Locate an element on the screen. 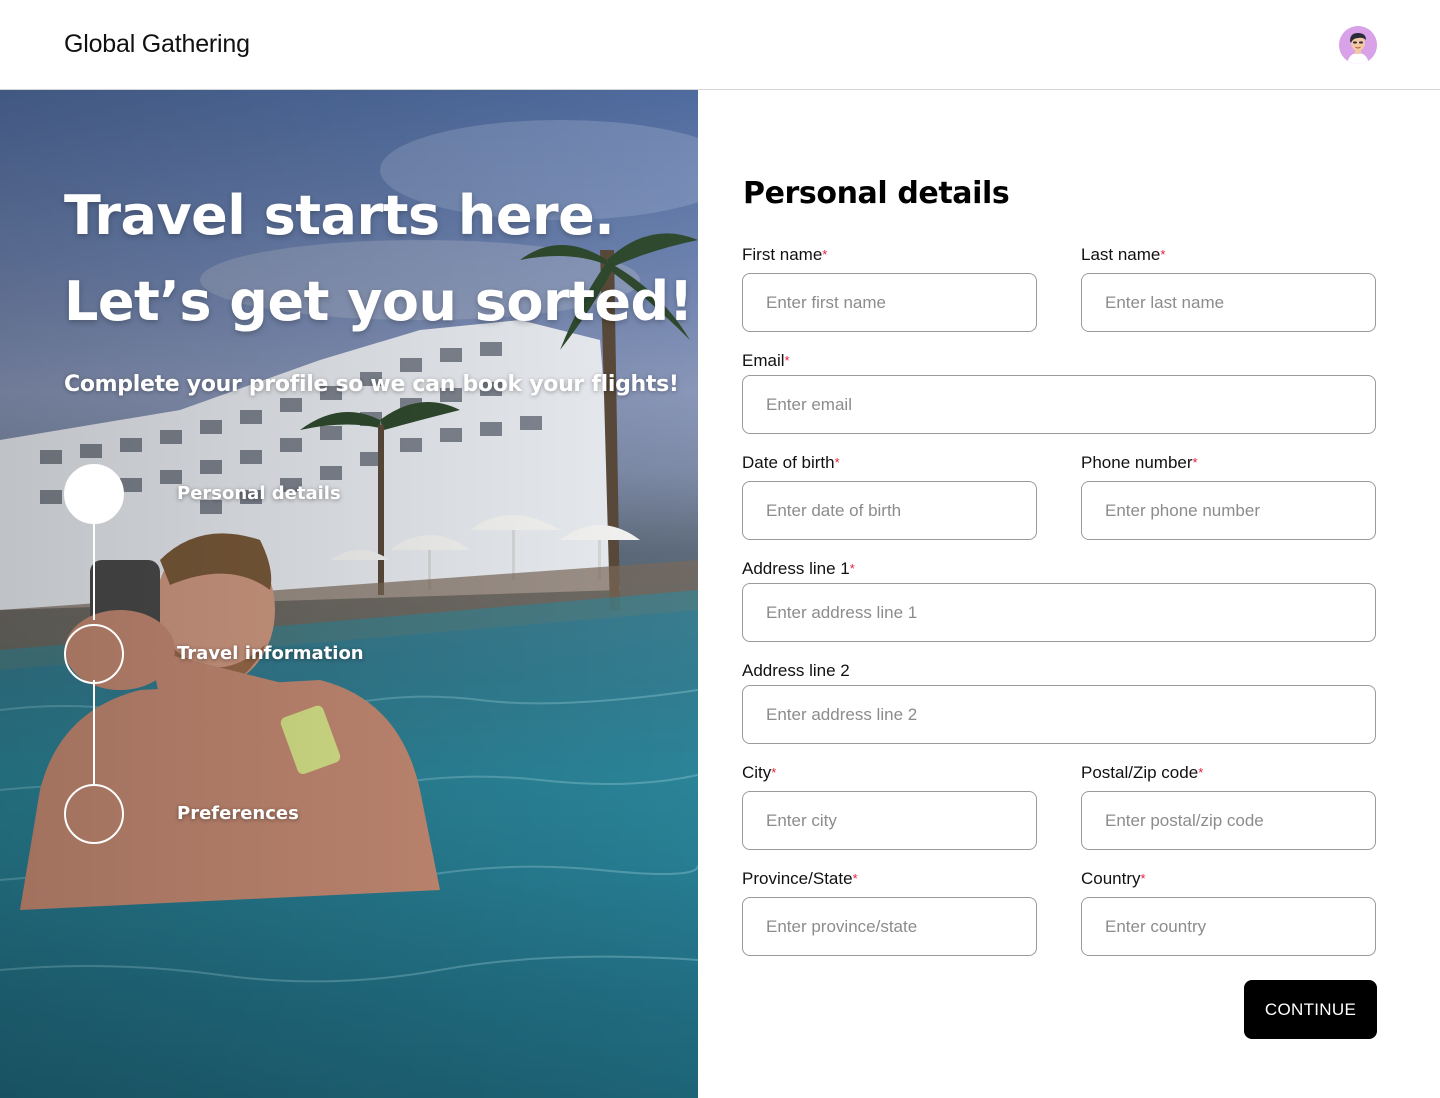 The image size is (1440, 1098). top-header: Global Gathering is located at coordinates (720, 45).